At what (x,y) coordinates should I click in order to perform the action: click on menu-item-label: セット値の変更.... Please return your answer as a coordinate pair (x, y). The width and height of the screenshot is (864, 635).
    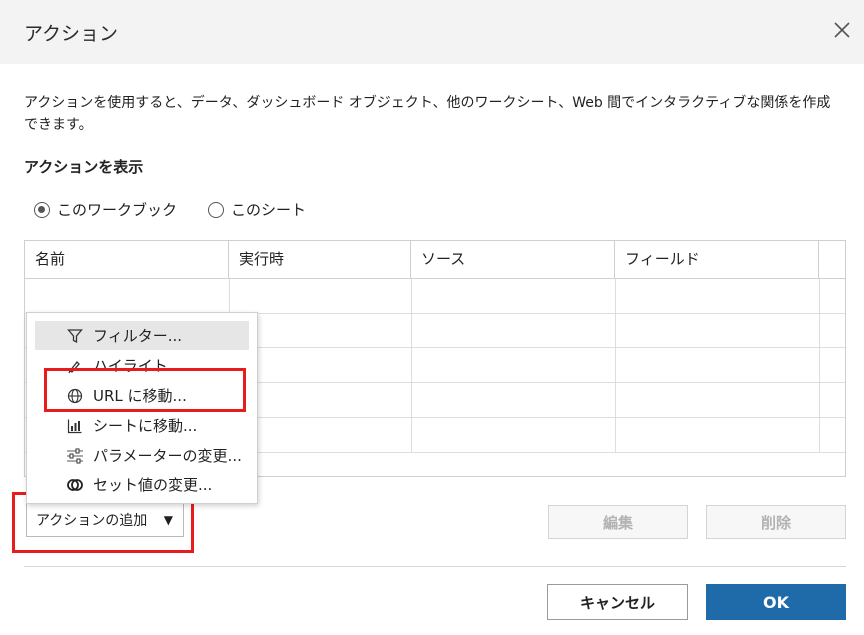
    Looking at the image, I should click on (153, 485).